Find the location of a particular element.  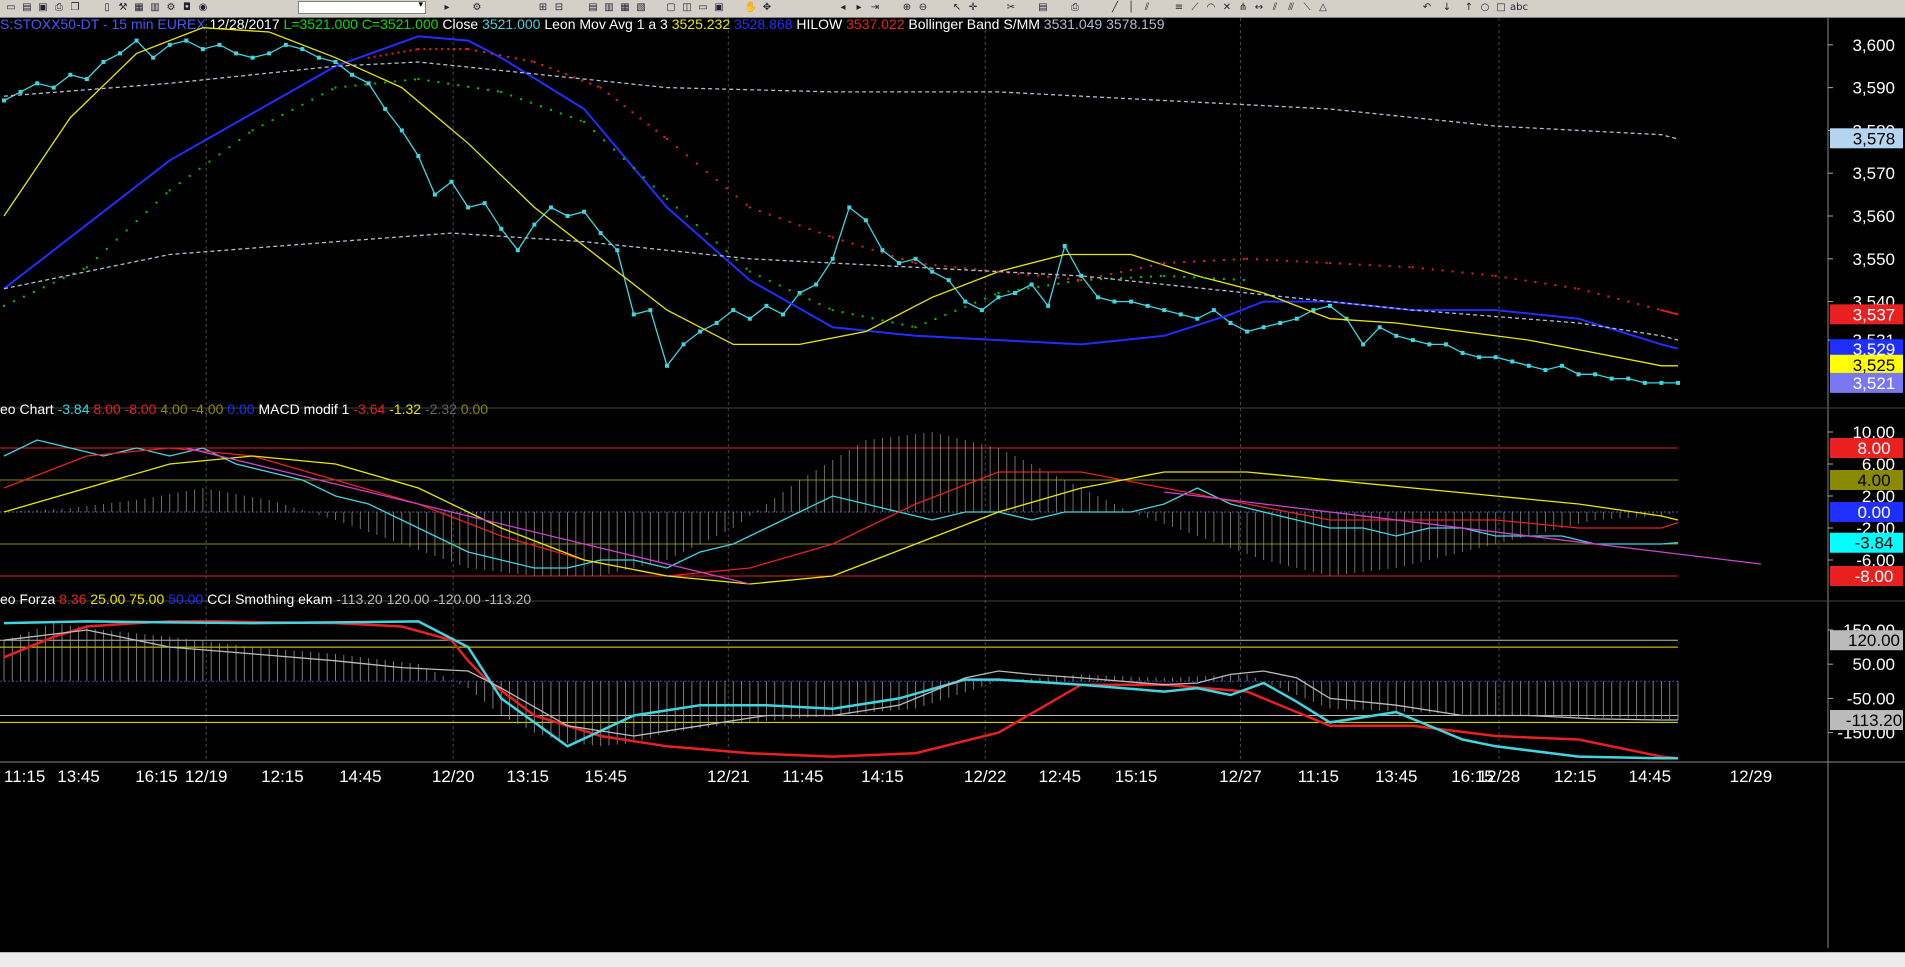

open-icon: ▤ is located at coordinates (27, 7).